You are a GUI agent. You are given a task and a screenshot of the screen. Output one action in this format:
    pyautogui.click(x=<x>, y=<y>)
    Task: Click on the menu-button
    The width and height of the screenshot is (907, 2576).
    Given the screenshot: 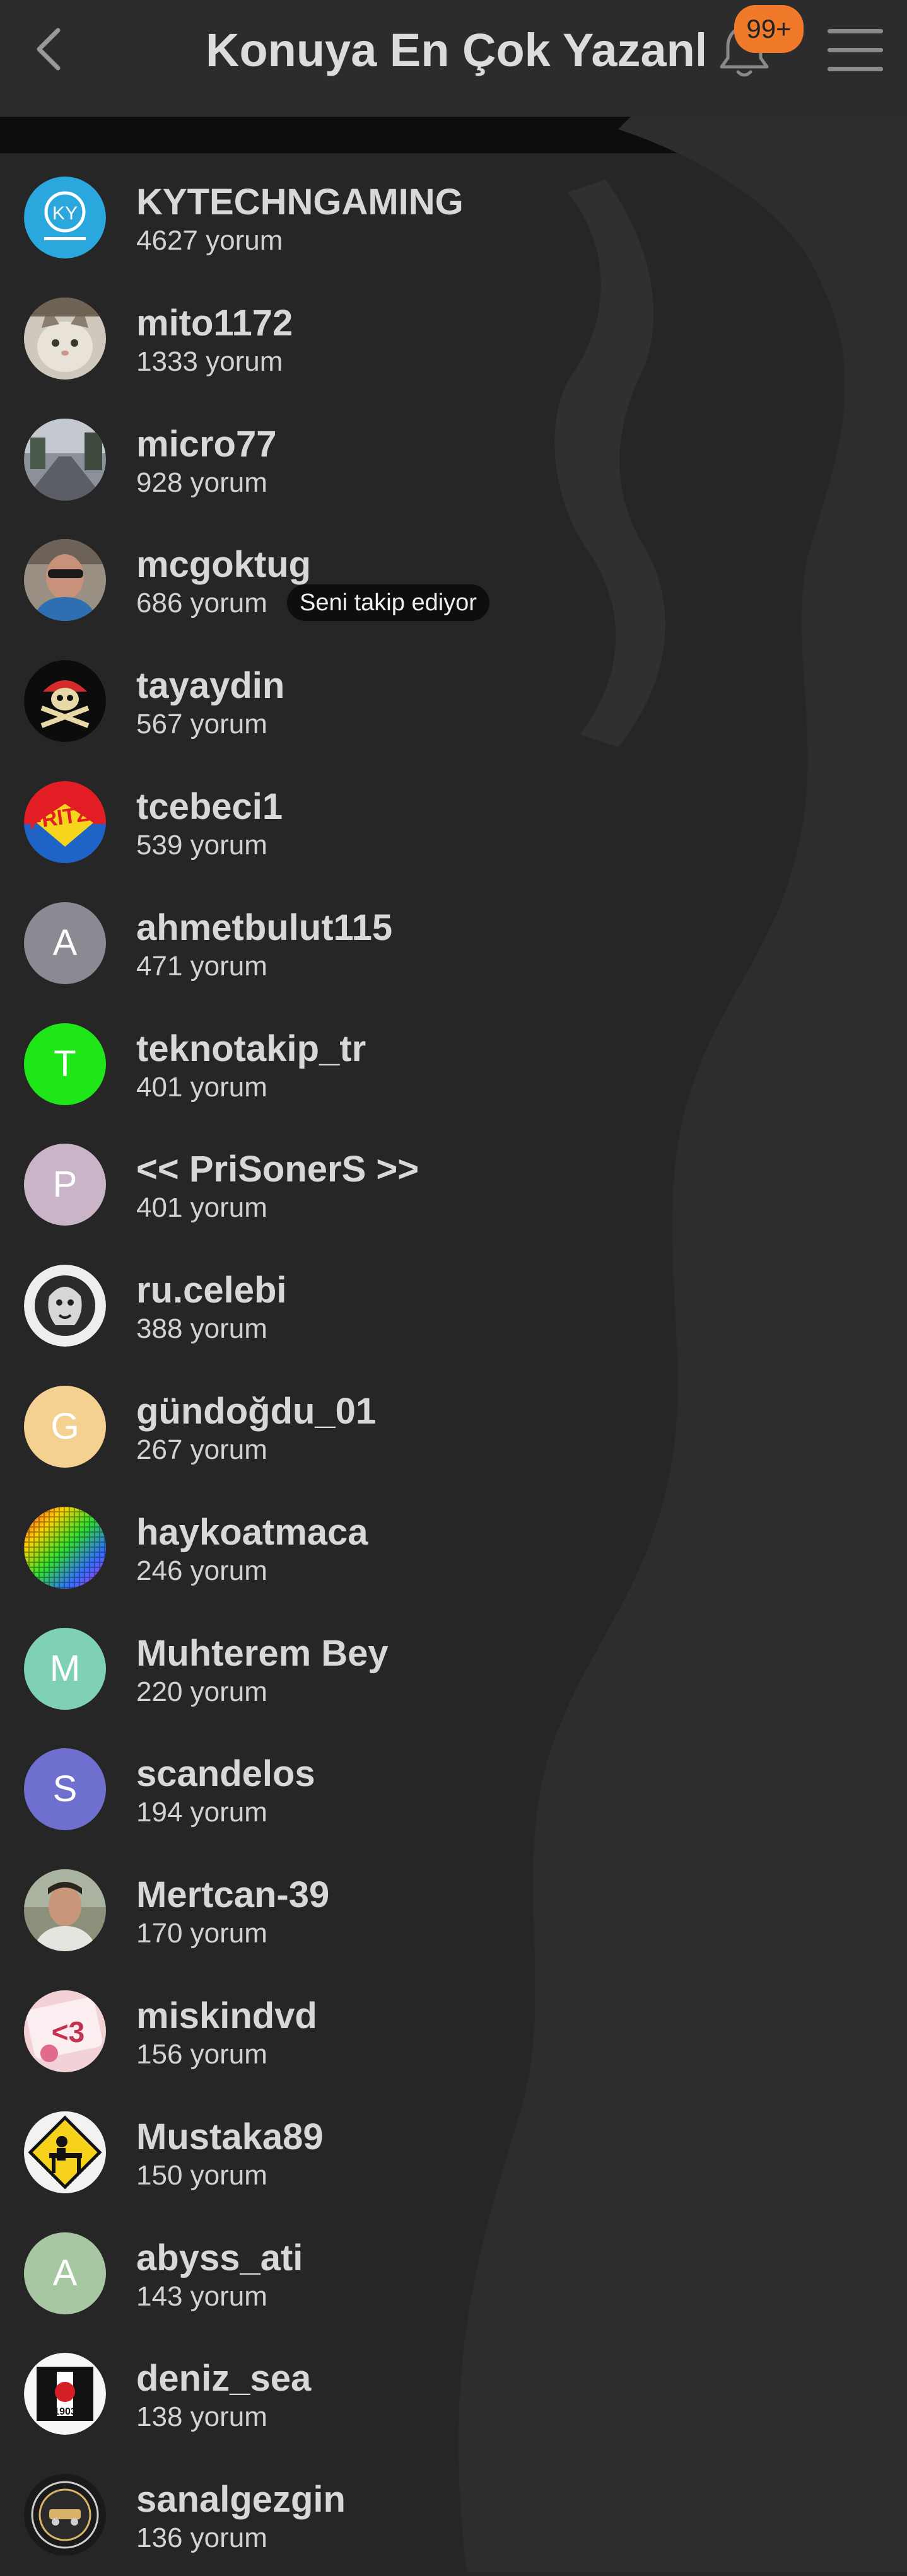 What is the action you would take?
    pyautogui.click(x=855, y=50)
    